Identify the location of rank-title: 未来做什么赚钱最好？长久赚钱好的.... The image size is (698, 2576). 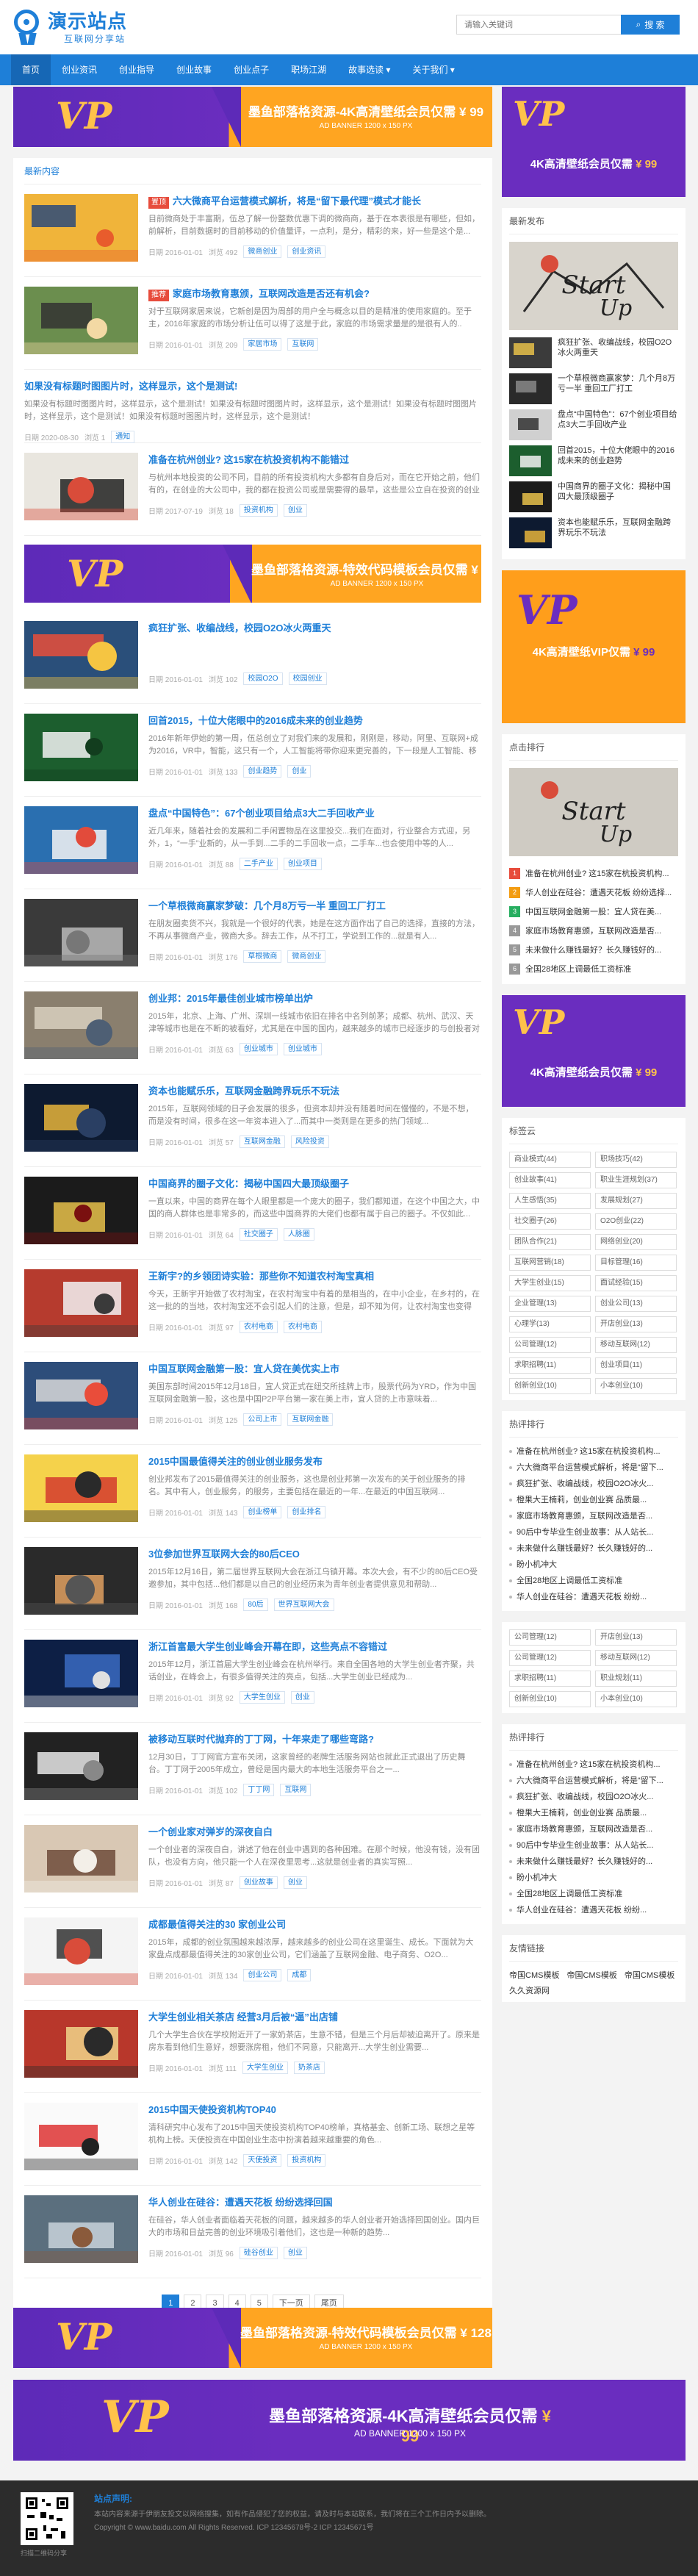
(593, 949).